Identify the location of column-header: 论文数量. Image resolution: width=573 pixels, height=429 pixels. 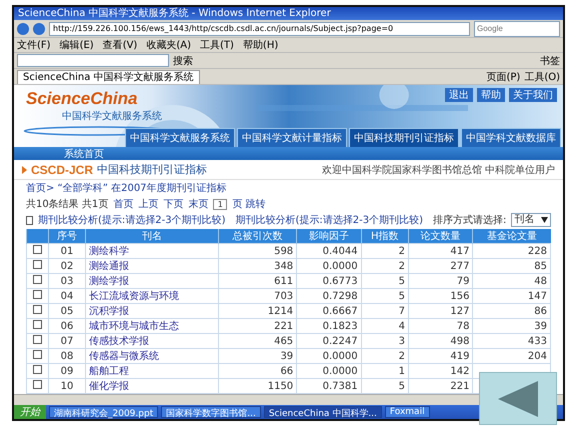
(440, 236).